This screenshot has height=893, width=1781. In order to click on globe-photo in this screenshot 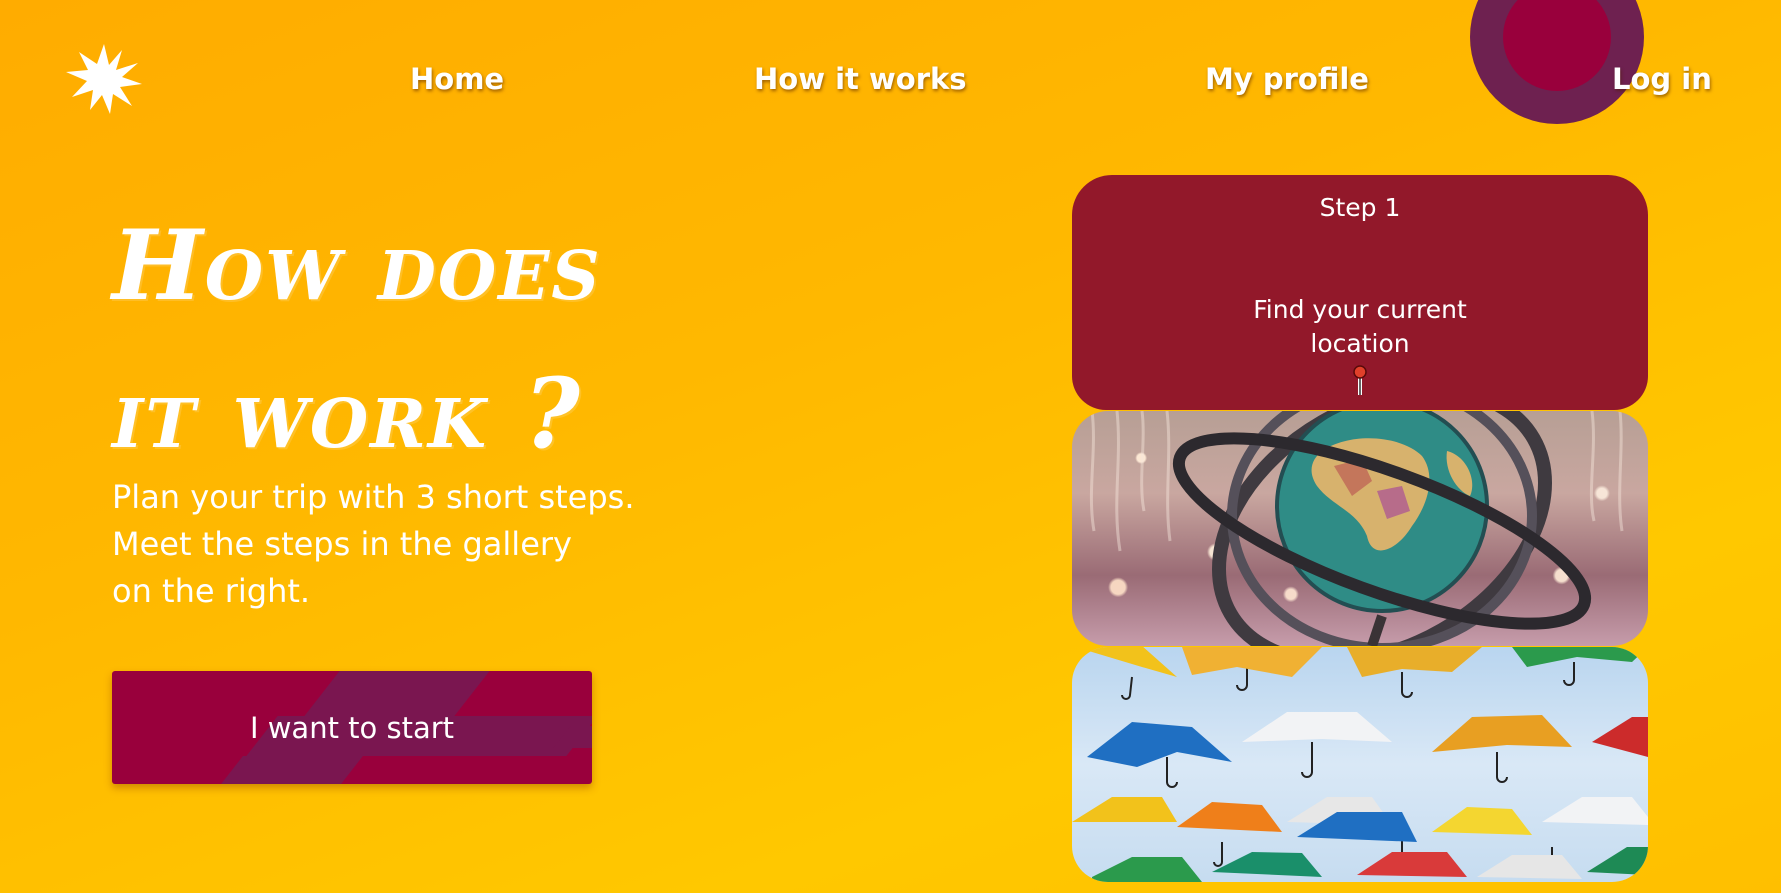, I will do `click(1360, 528)`.